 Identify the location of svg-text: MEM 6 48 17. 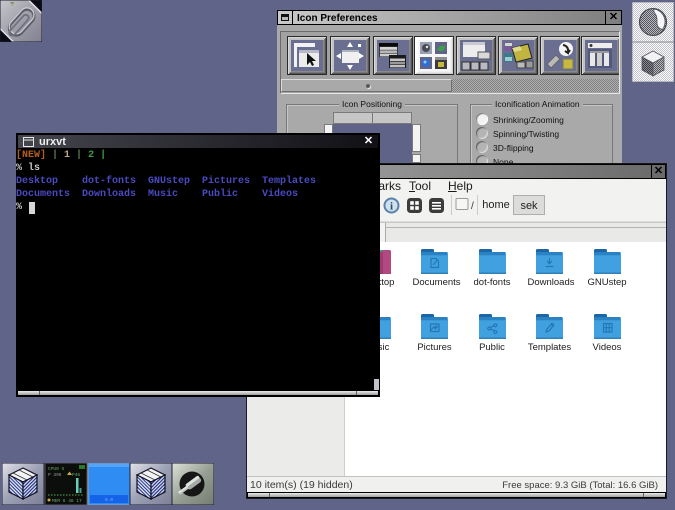
(67, 501).